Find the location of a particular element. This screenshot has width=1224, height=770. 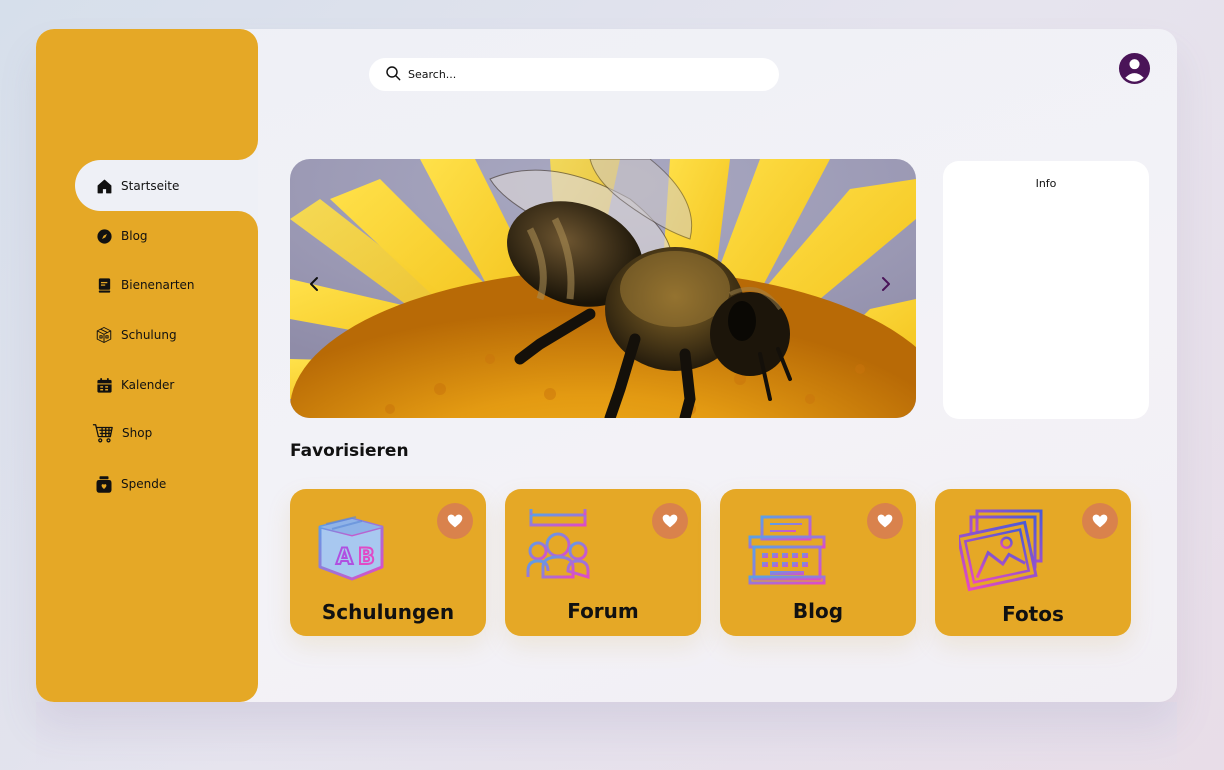

book-icon is located at coordinates (104, 285).